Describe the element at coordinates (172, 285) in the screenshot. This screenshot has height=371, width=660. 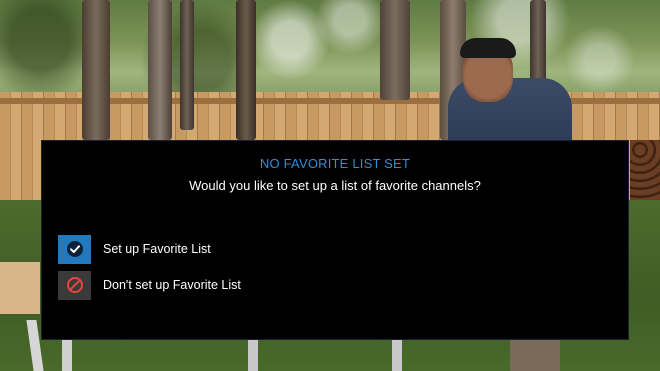
I see `option-label: Don't set up Favorite List` at that location.